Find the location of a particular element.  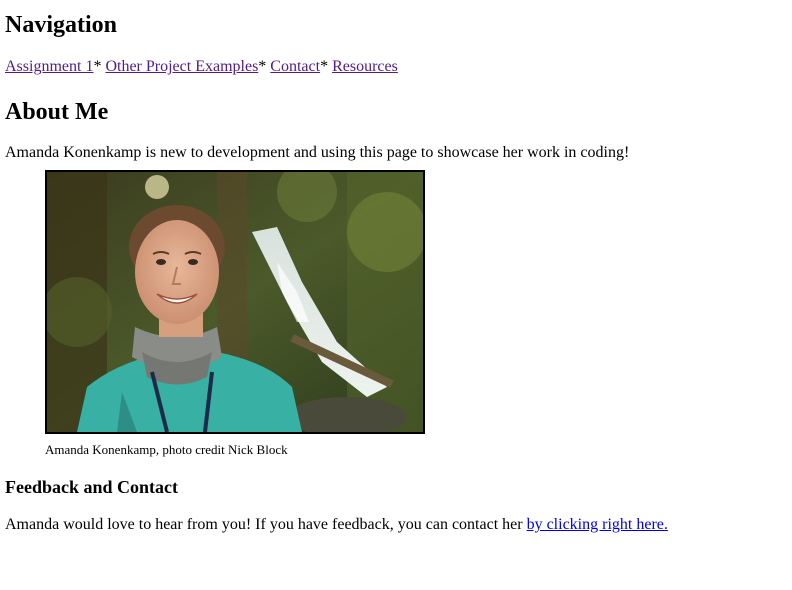

nav-link-assignment-1: Assignment 1 is located at coordinates (49, 66).